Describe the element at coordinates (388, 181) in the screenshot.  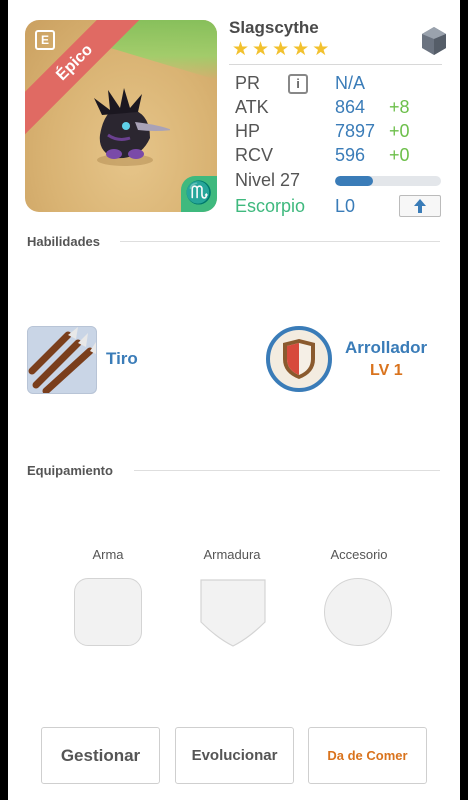
I see `xp-progress-bar` at that location.